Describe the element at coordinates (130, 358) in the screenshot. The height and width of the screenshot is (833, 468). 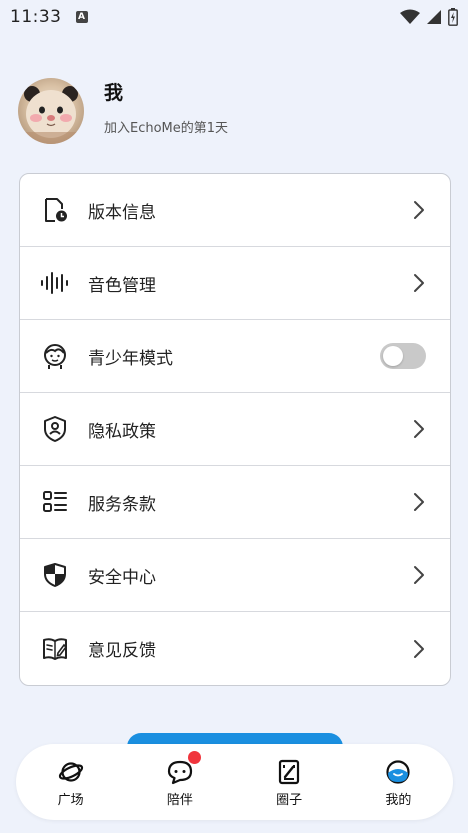
I see `menu-item-label: 青少年模式` at that location.